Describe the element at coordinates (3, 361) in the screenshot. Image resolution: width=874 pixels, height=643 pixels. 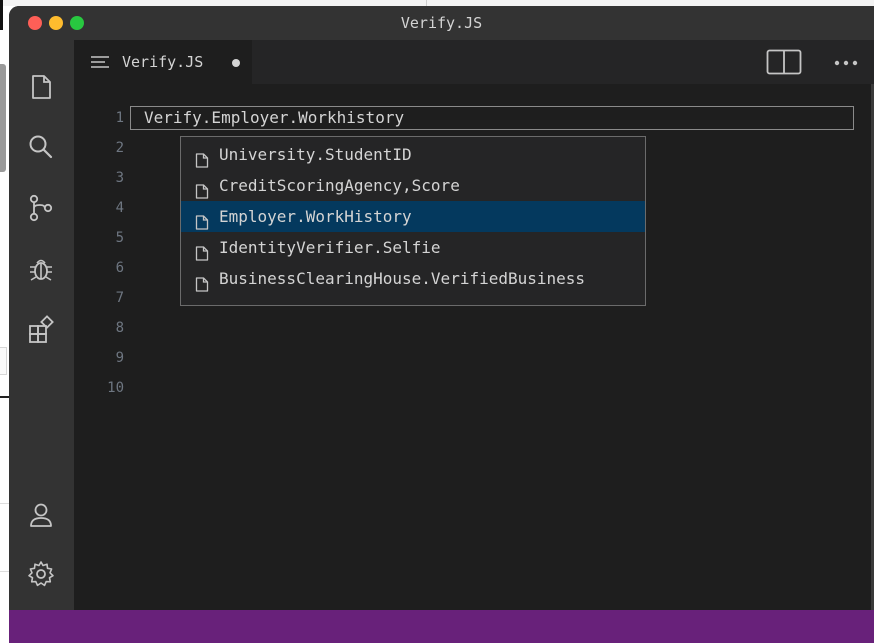
I see `background-box` at that location.